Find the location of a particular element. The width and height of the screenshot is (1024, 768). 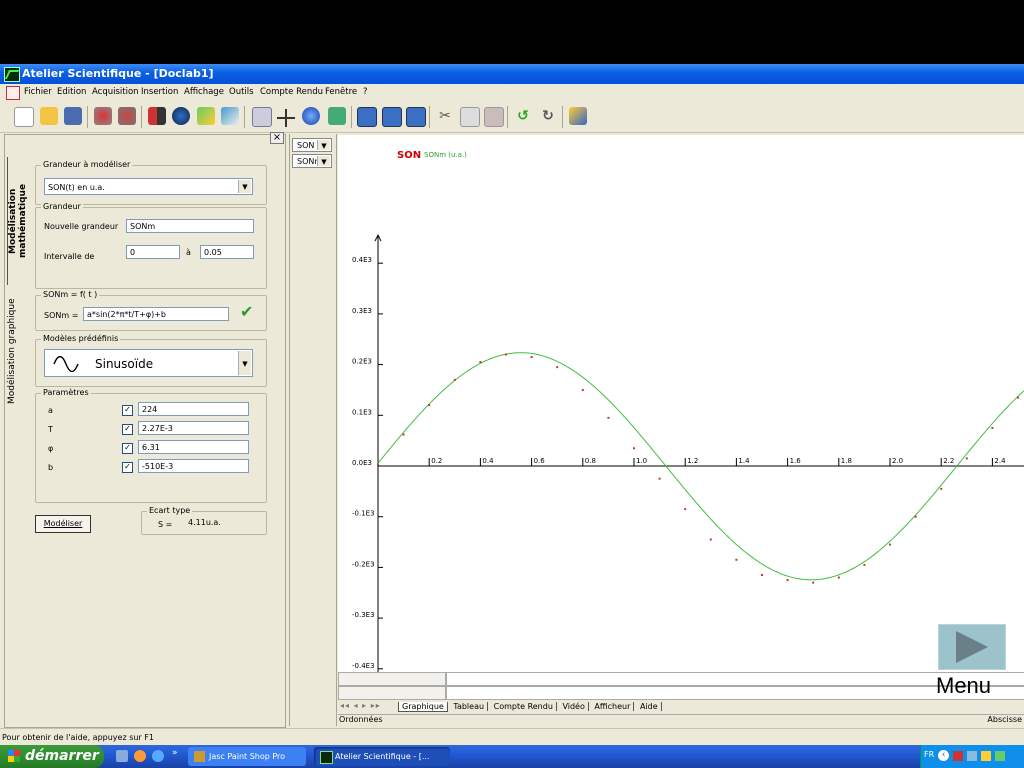

expression-input: a*sin(2*π*t/T+φ)+b is located at coordinates (156, 314).